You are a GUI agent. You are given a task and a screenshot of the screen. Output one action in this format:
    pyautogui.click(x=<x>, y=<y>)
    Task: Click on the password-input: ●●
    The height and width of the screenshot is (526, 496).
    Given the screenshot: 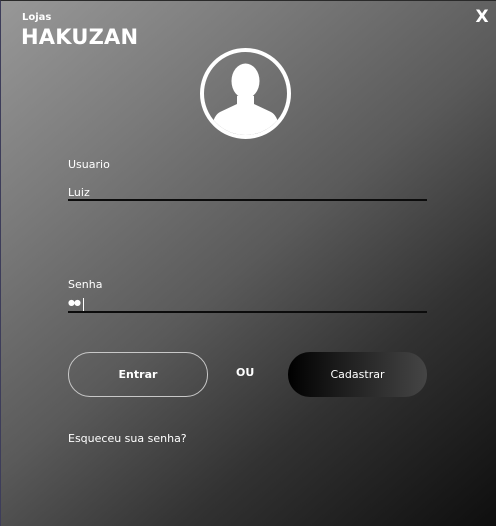 What is the action you would take?
    pyautogui.click(x=74, y=302)
    